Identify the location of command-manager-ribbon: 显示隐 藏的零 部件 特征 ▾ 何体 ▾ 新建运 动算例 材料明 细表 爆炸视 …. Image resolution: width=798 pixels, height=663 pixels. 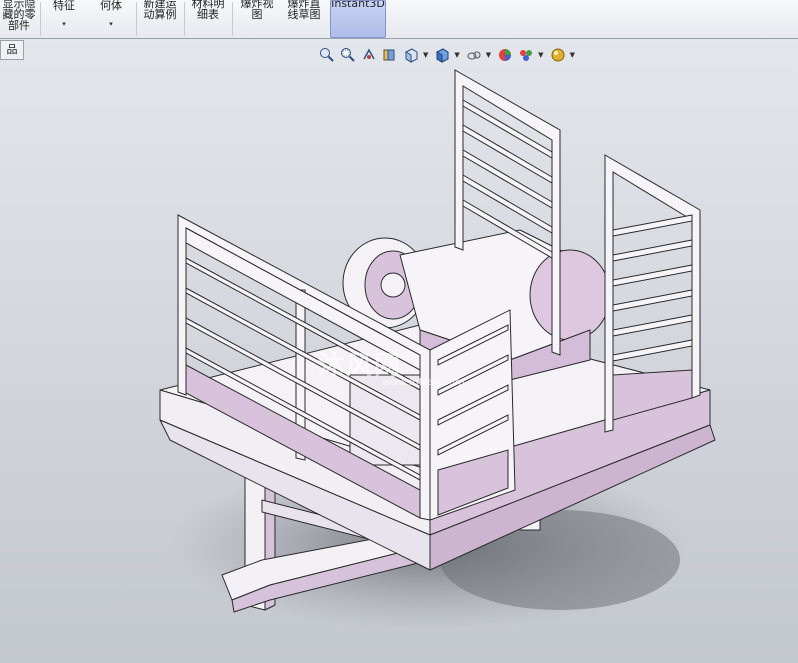
(399, 19).